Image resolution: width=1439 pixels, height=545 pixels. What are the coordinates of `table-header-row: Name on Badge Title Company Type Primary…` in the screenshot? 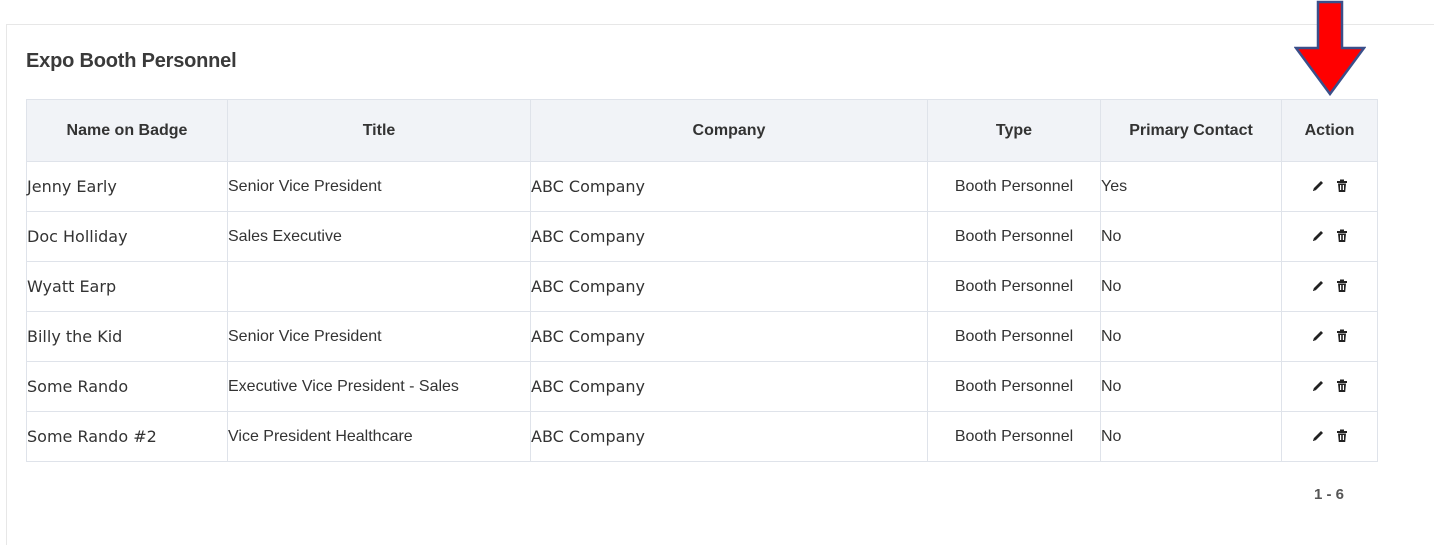 It's located at (702, 130).